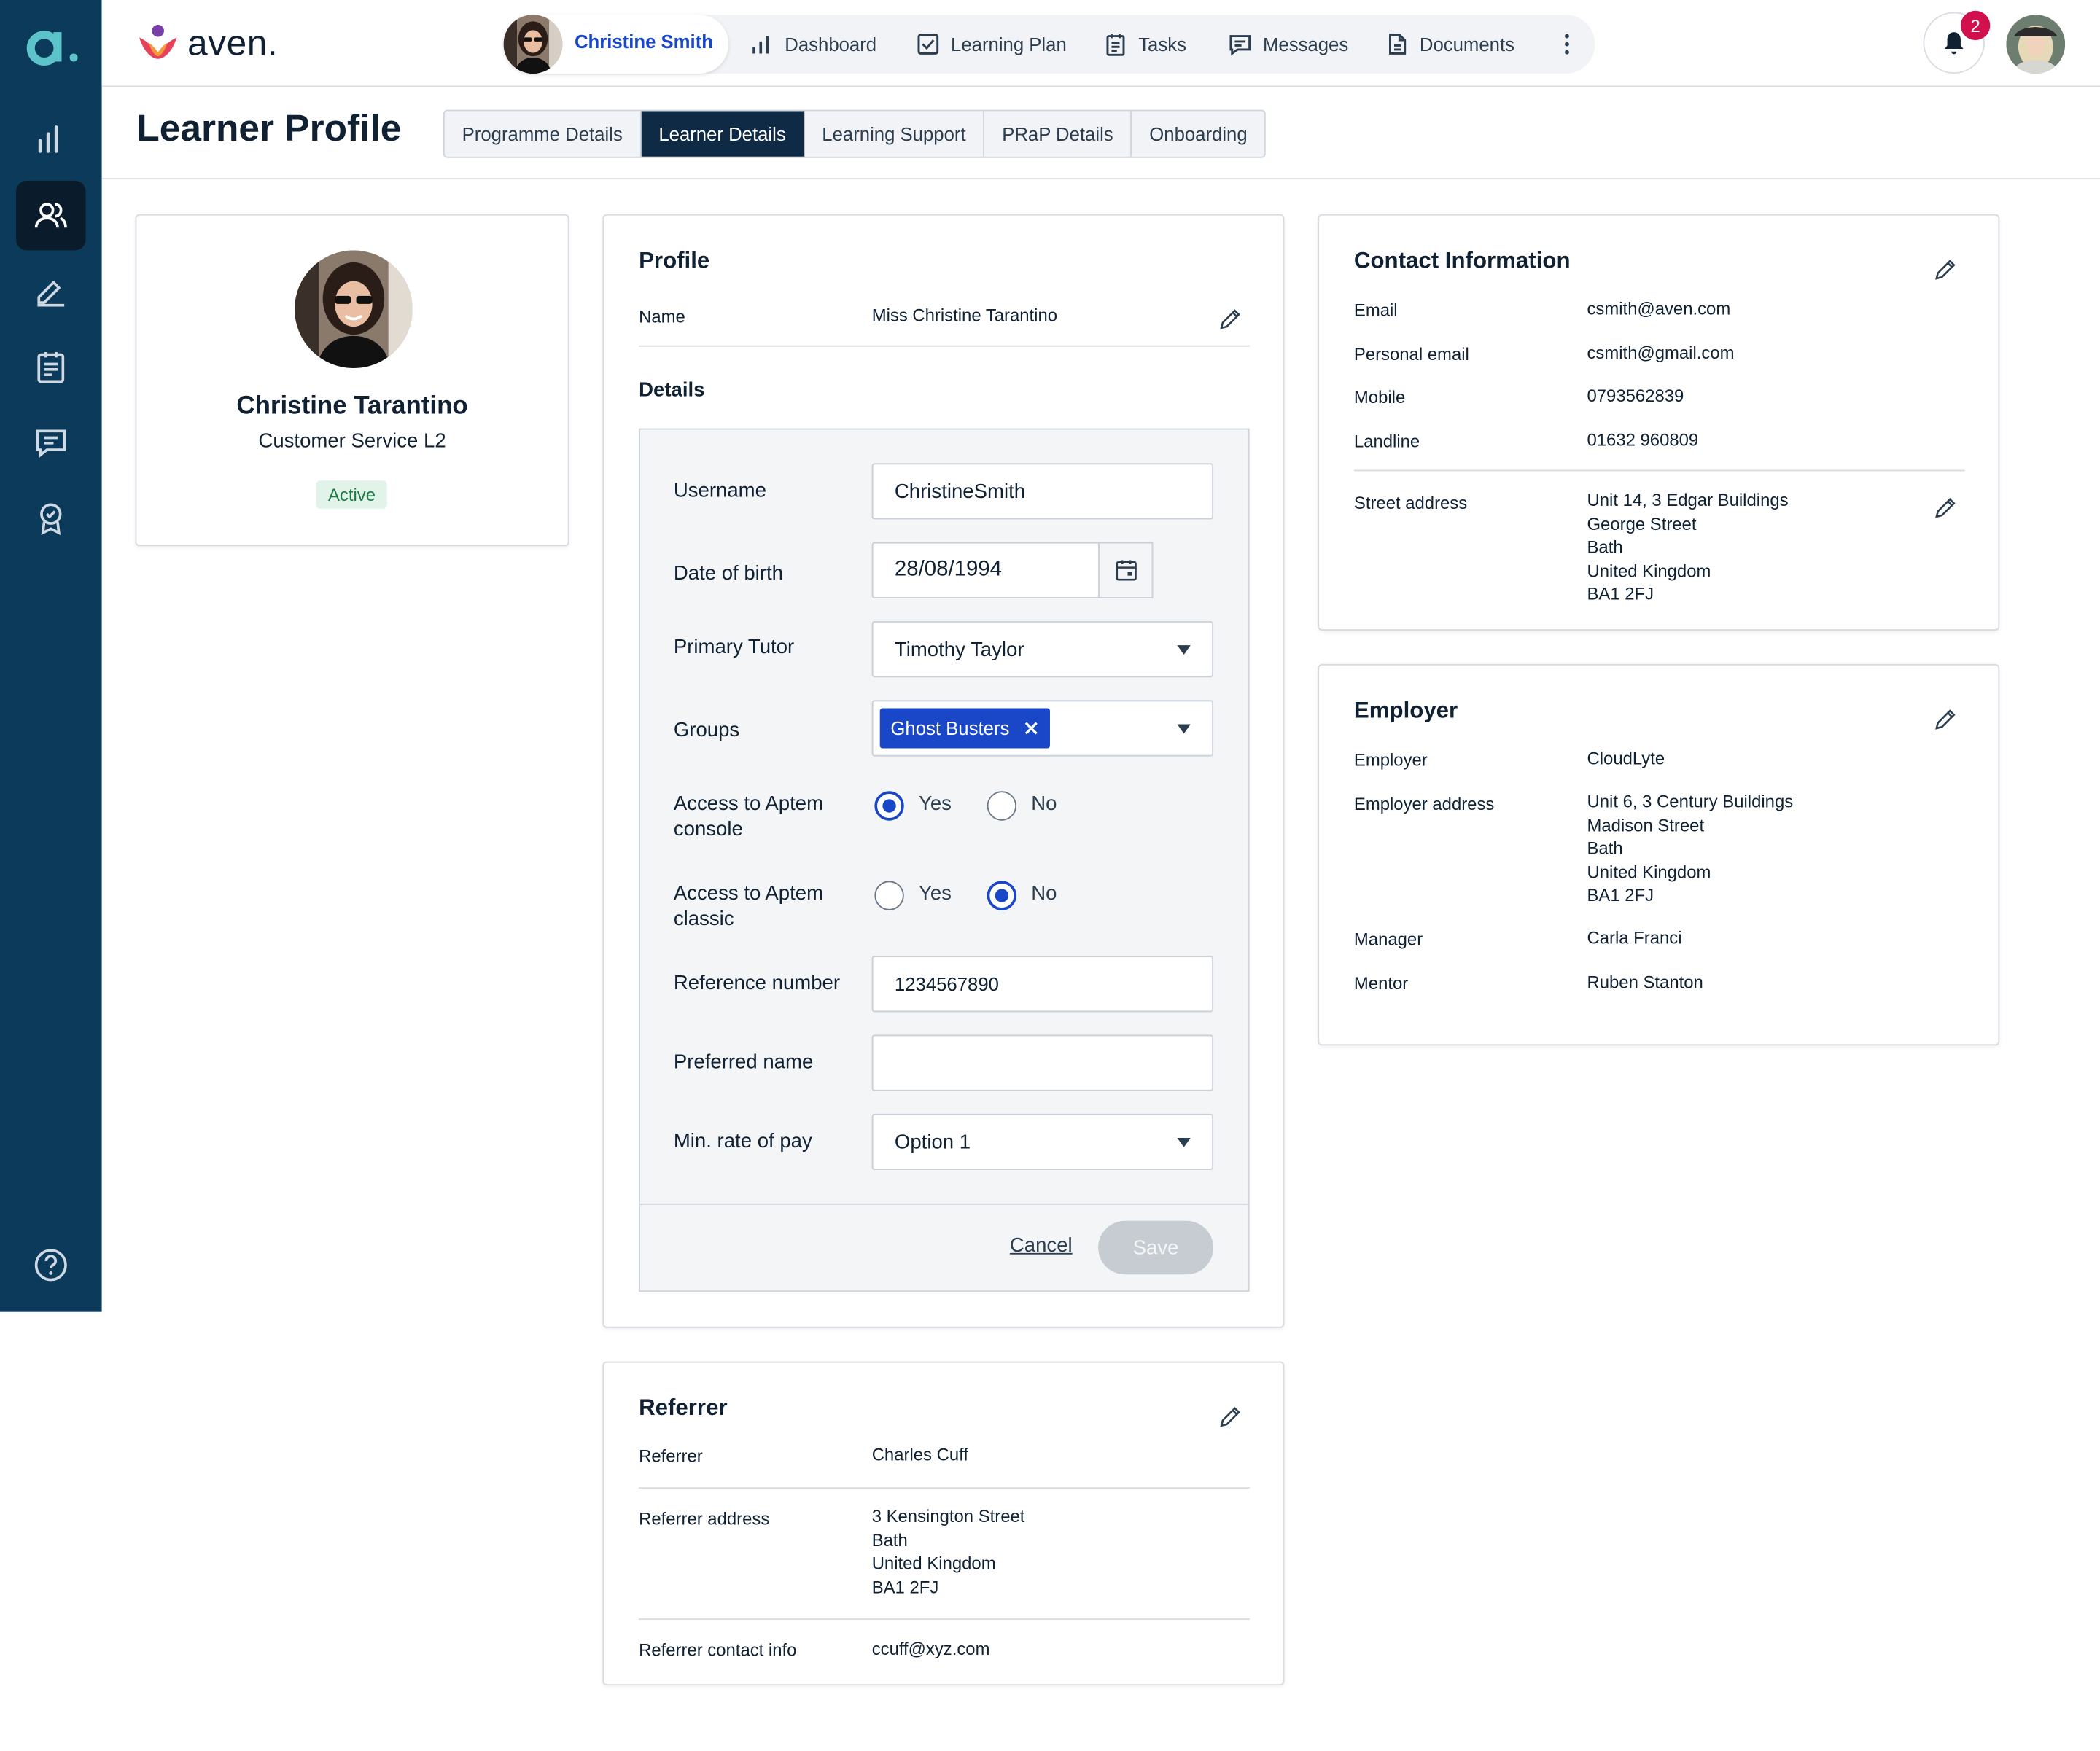 The height and width of the screenshot is (1751, 2100). Describe the element at coordinates (1058, 134) in the screenshot. I see `tab-prap-details: PRaP Details` at that location.